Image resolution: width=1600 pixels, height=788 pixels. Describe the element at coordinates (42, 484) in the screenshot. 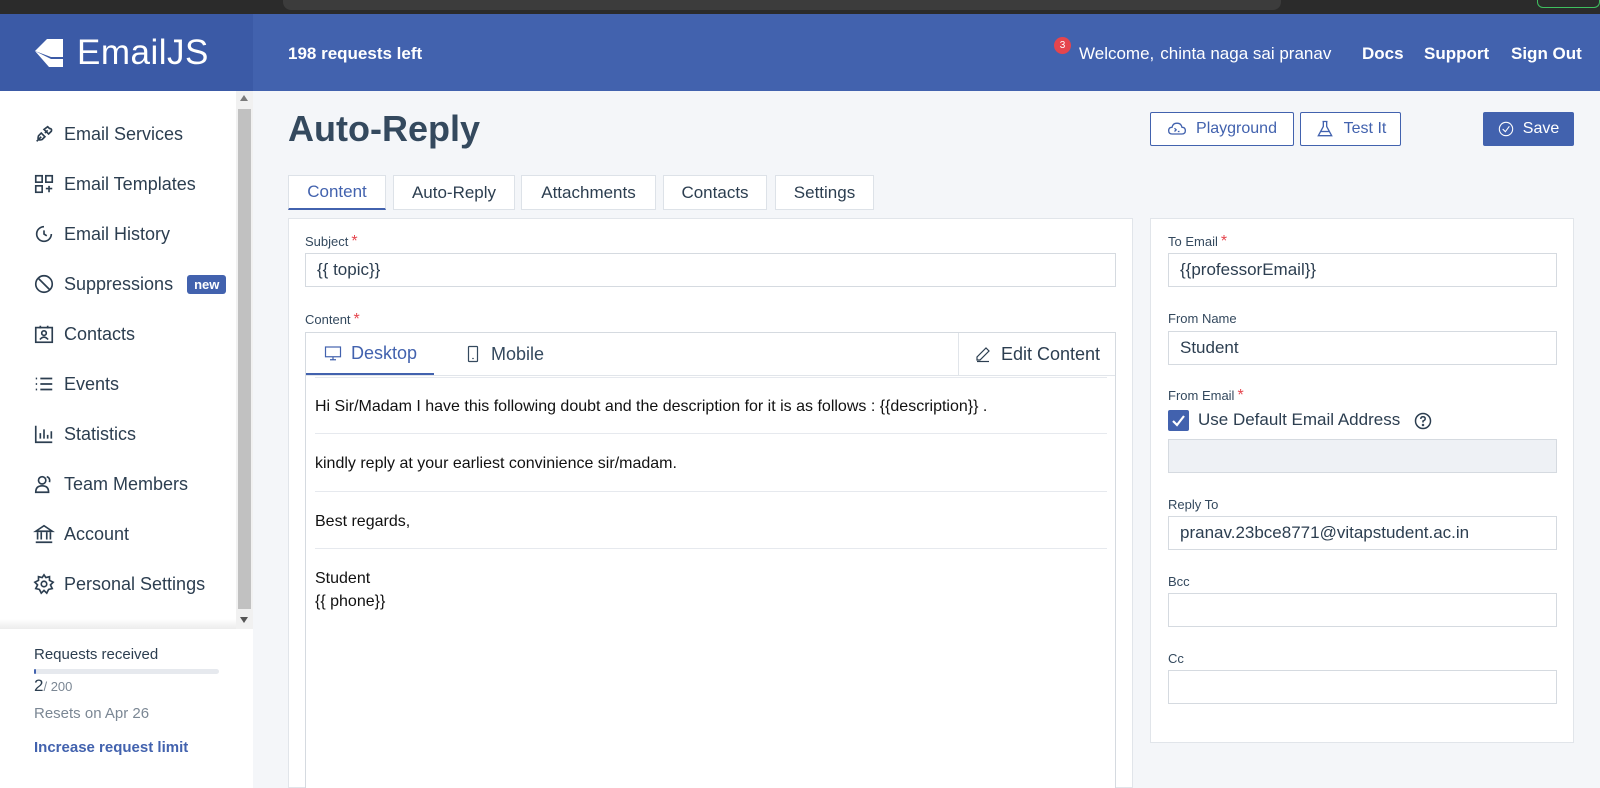

I see `team-icon` at that location.